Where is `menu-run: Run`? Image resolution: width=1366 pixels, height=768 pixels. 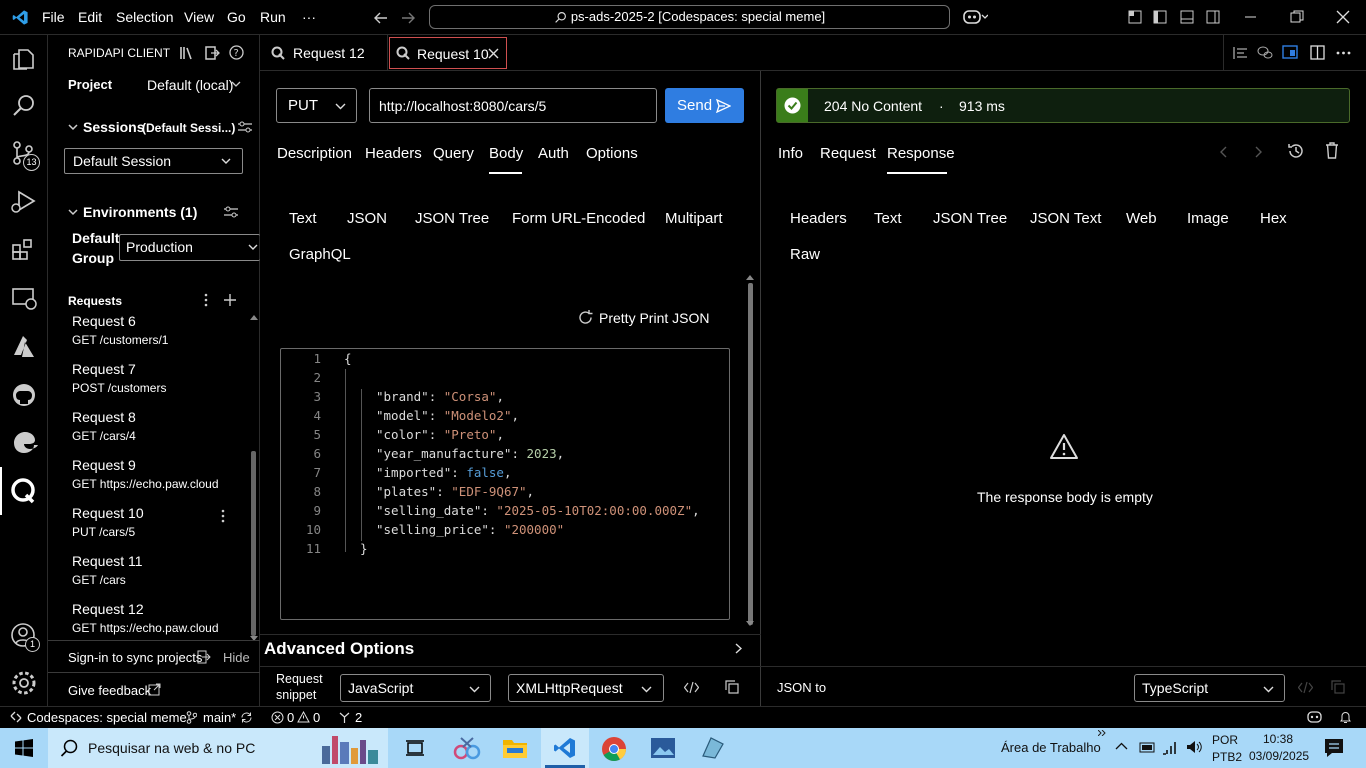
menu-run: Run is located at coordinates (273, 17).